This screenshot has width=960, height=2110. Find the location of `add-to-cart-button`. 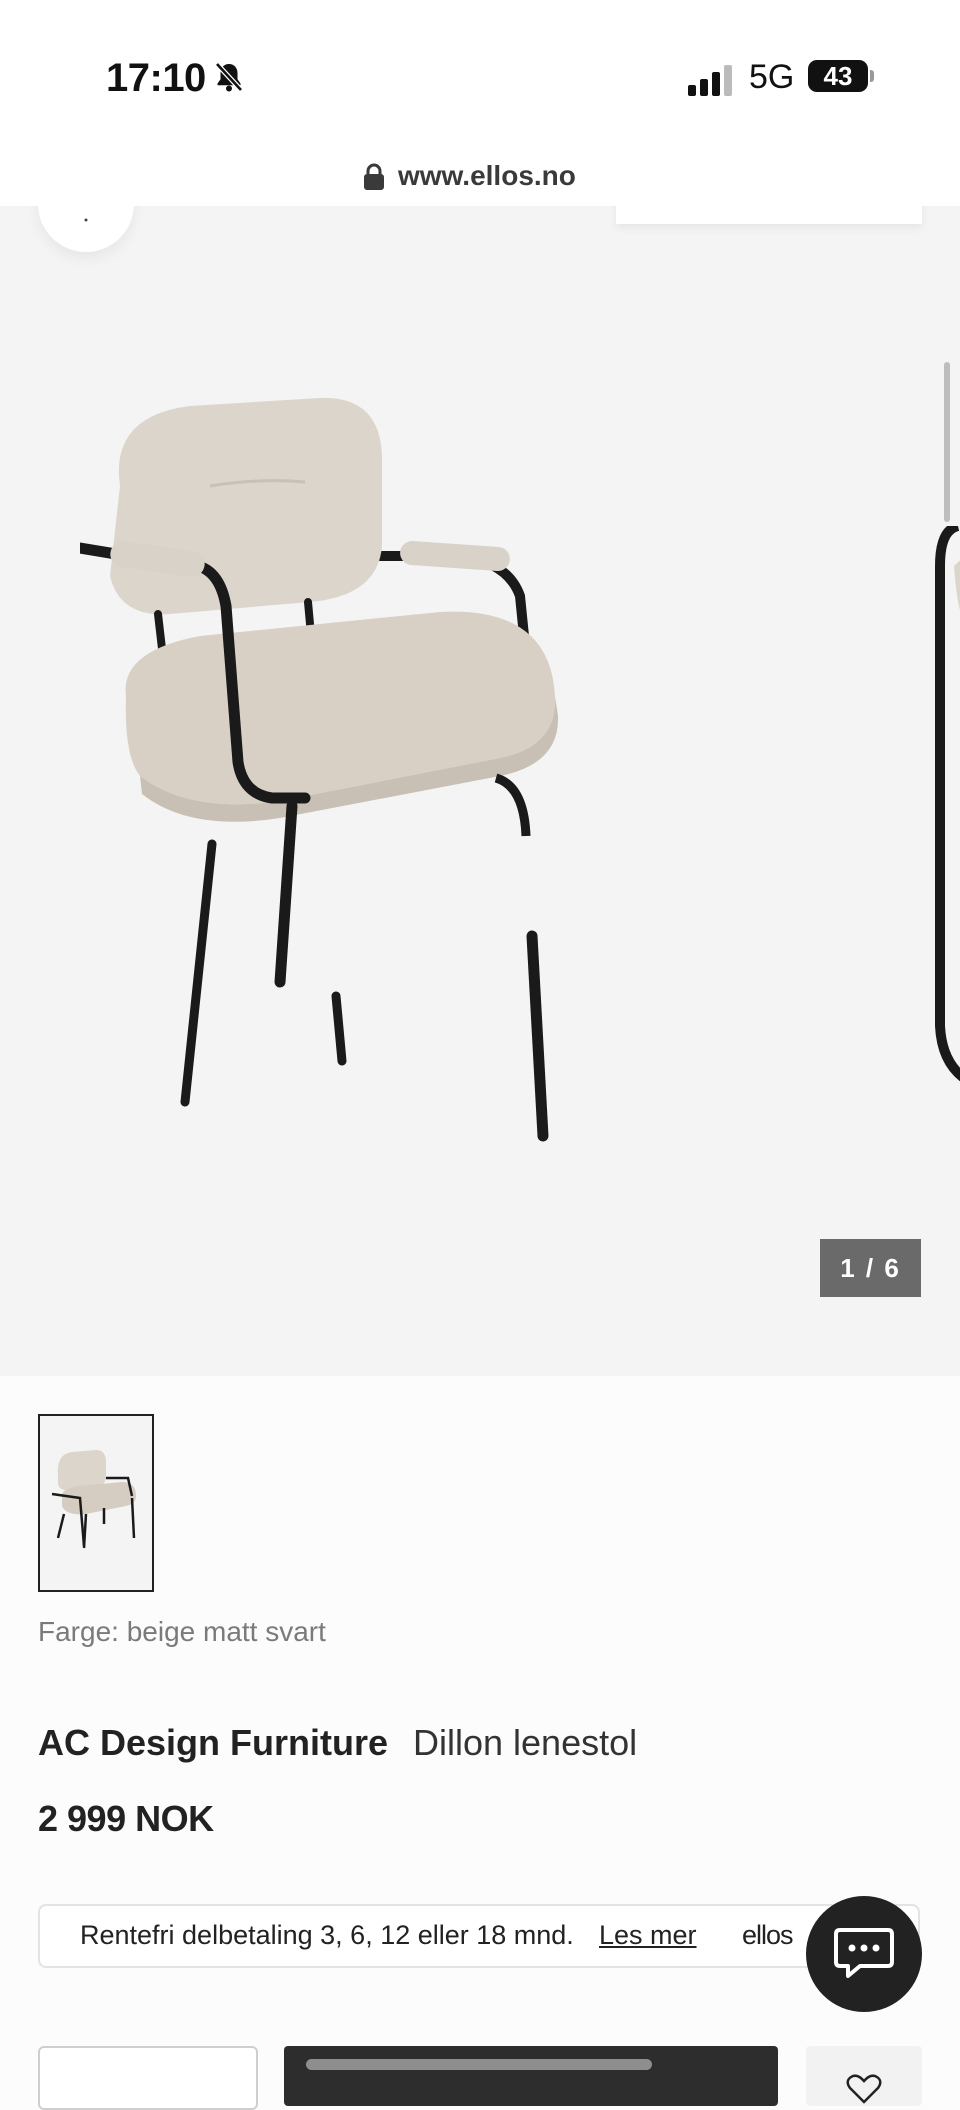

add-to-cart-button is located at coordinates (531, 2076).